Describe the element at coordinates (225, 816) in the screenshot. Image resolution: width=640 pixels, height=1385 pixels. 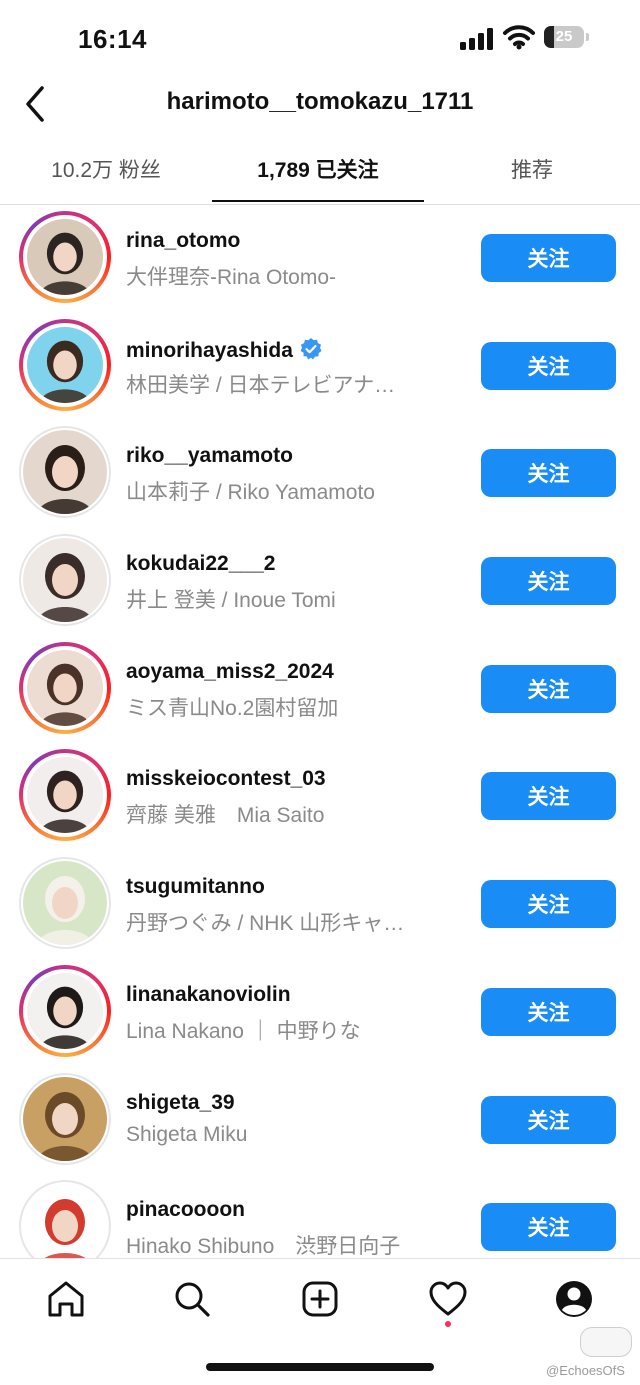
I see `account-full-name: 齊藤 美雅 Mia Saito` at that location.